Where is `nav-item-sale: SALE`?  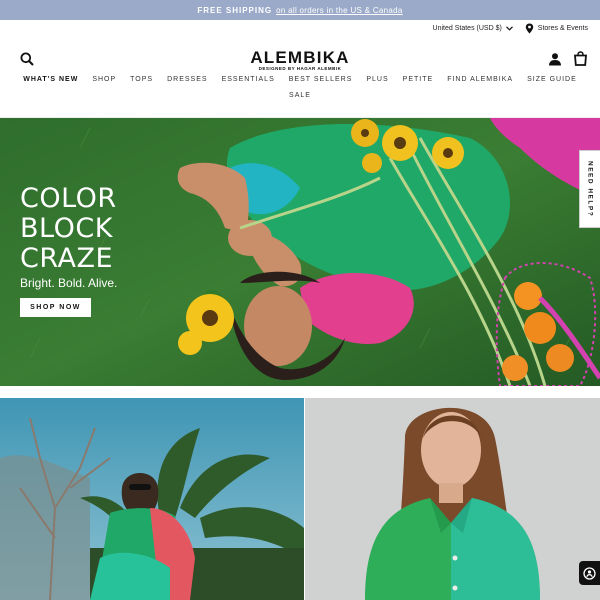
nav-item-sale: SALE is located at coordinates (300, 95).